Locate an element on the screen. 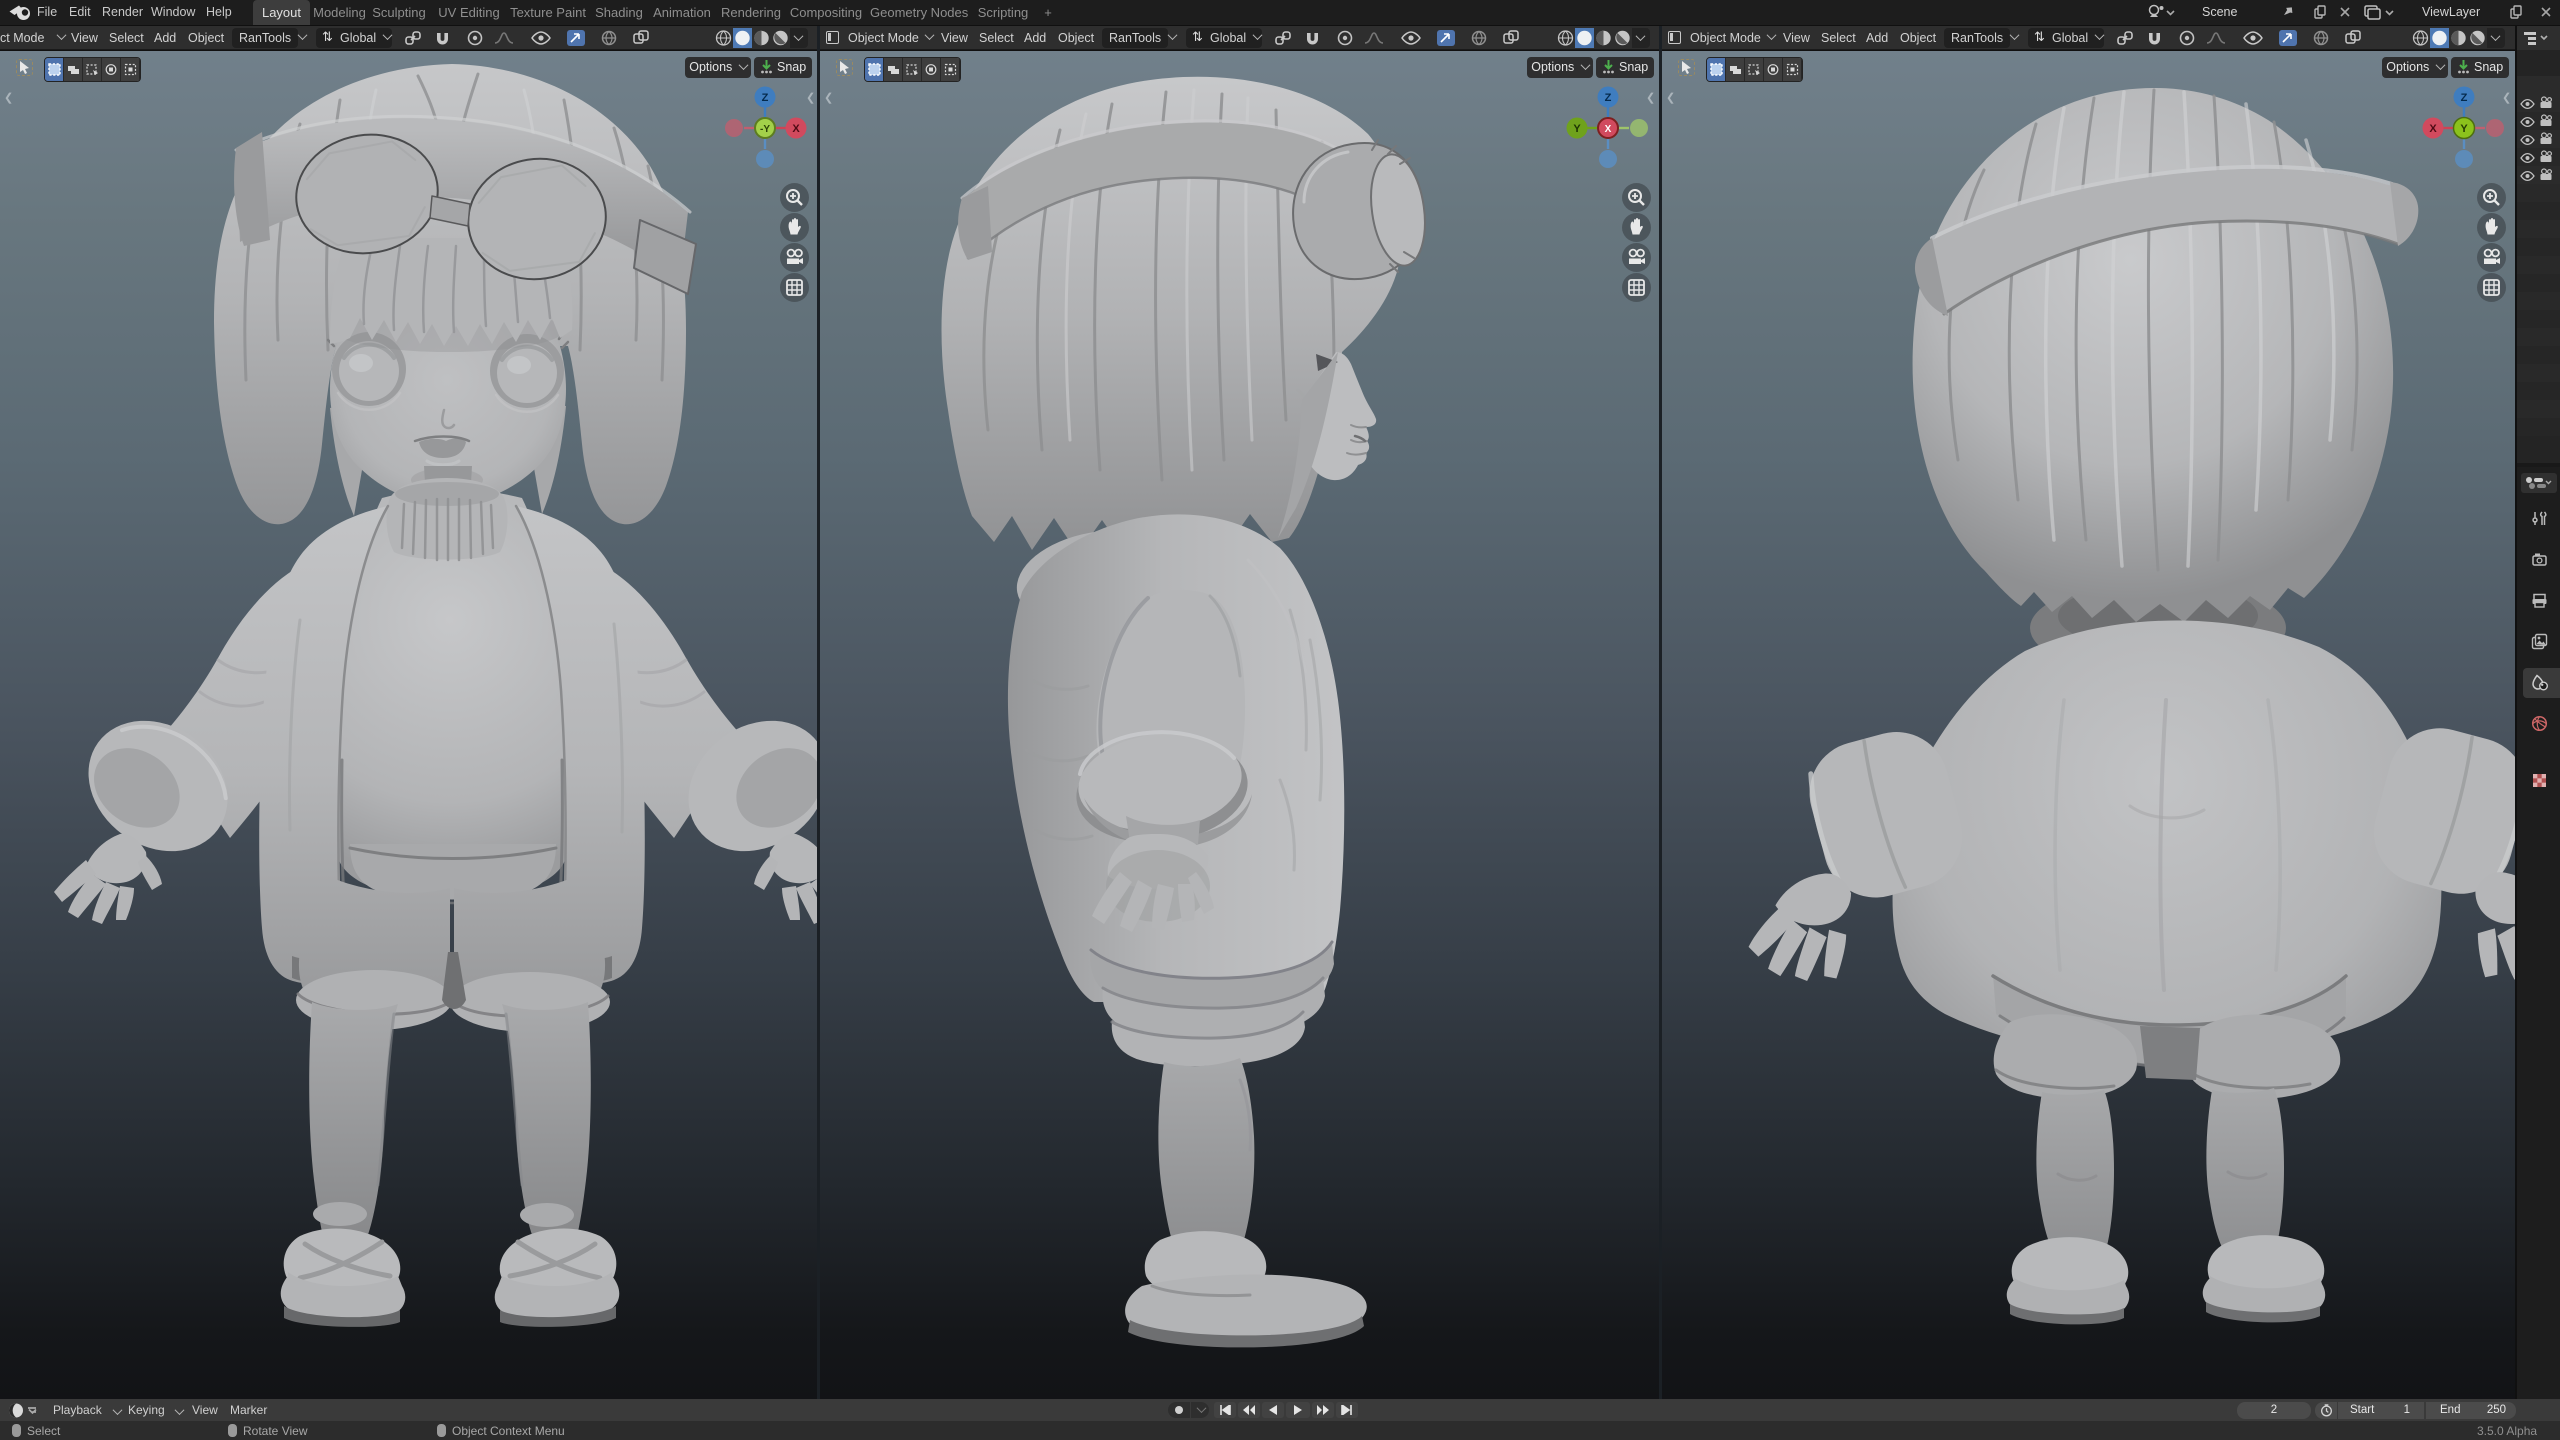 Image resolution: width=2560 pixels, height=1440 pixels. svg-text: -Y is located at coordinates (765, 129).